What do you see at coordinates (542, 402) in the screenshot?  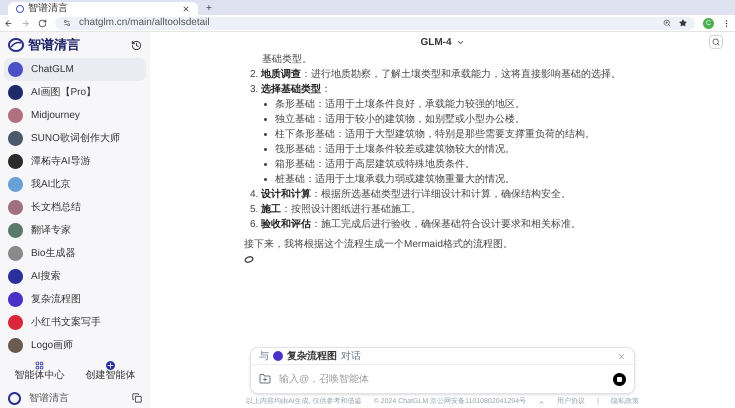 I see `caret-icon` at bounding box center [542, 402].